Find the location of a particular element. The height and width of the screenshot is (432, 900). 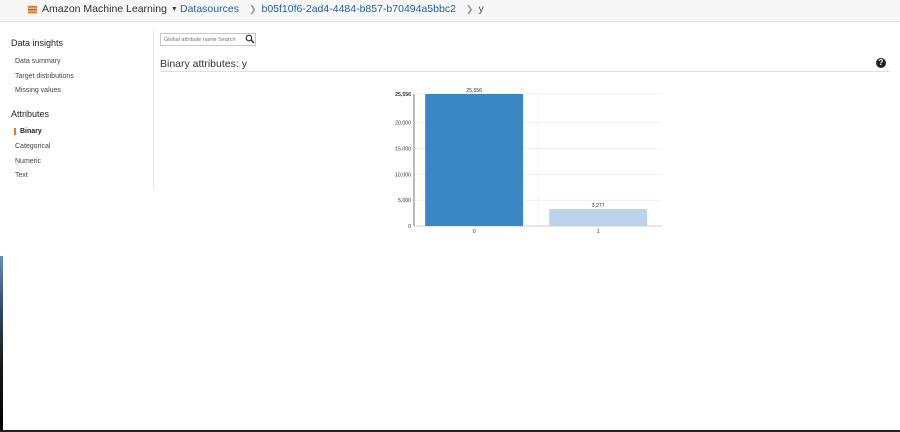

y-tick-label: 5,000 is located at coordinates (404, 201).